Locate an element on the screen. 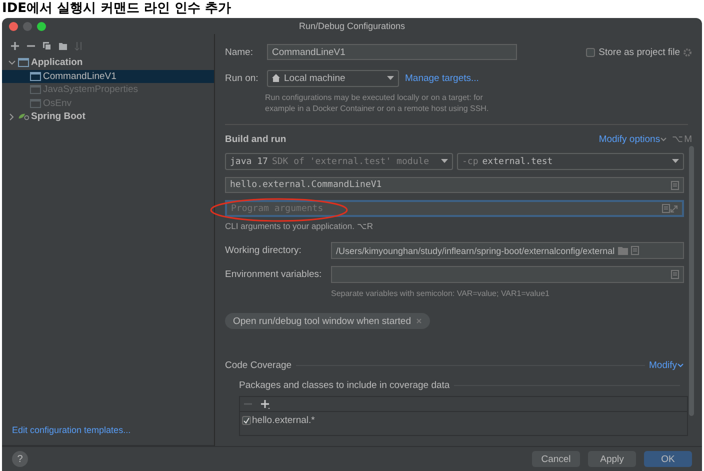 Image resolution: width=704 pixels, height=471 pixels. window-title: Run/Debug Configurations is located at coordinates (352, 26).